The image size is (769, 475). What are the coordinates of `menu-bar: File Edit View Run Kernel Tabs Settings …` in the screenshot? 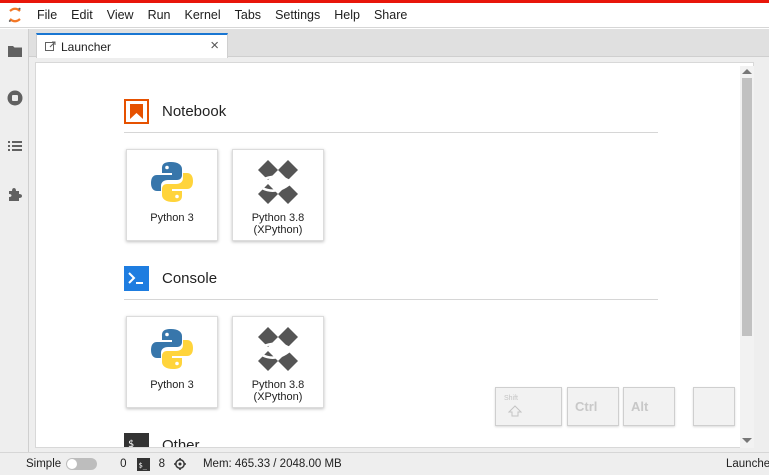 It's located at (384, 15).